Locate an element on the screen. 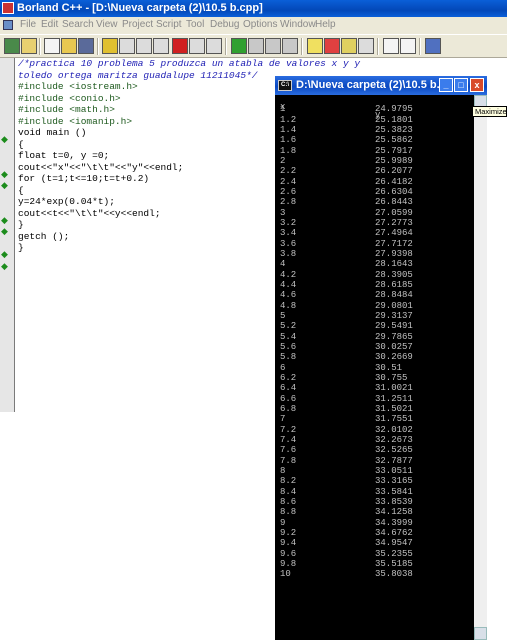  y-value: 31.2511 is located at coordinates (394, 398).